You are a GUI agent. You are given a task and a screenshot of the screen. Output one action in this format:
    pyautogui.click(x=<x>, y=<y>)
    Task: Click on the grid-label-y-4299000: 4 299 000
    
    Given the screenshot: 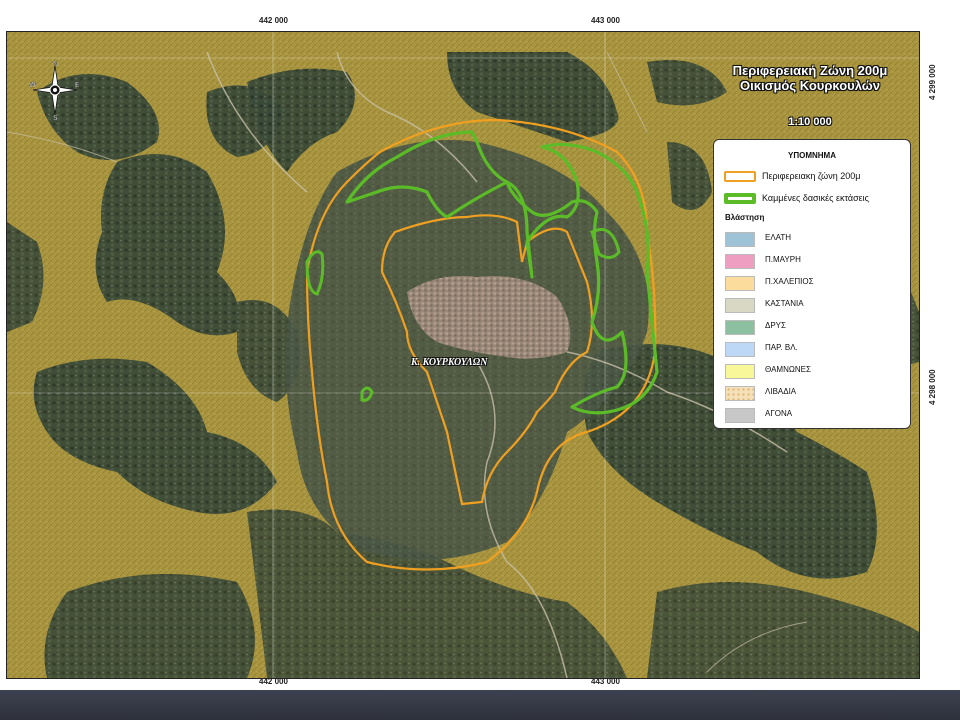 What is the action you would take?
    pyautogui.click(x=932, y=82)
    